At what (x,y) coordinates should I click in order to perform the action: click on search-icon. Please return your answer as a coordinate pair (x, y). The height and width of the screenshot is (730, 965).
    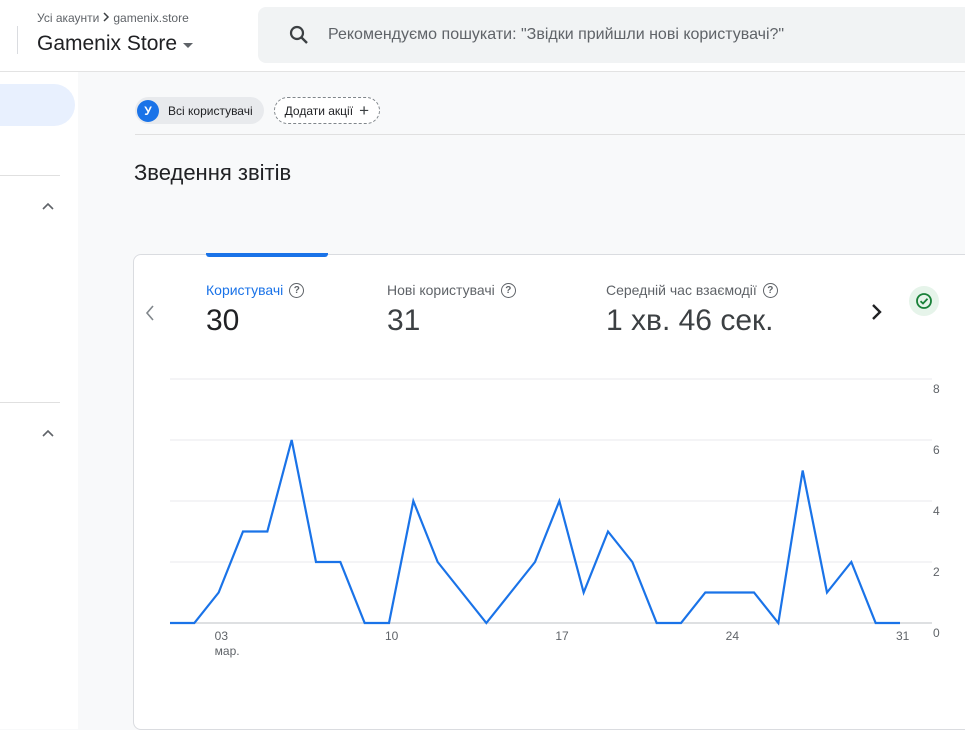
    Looking at the image, I should click on (299, 35).